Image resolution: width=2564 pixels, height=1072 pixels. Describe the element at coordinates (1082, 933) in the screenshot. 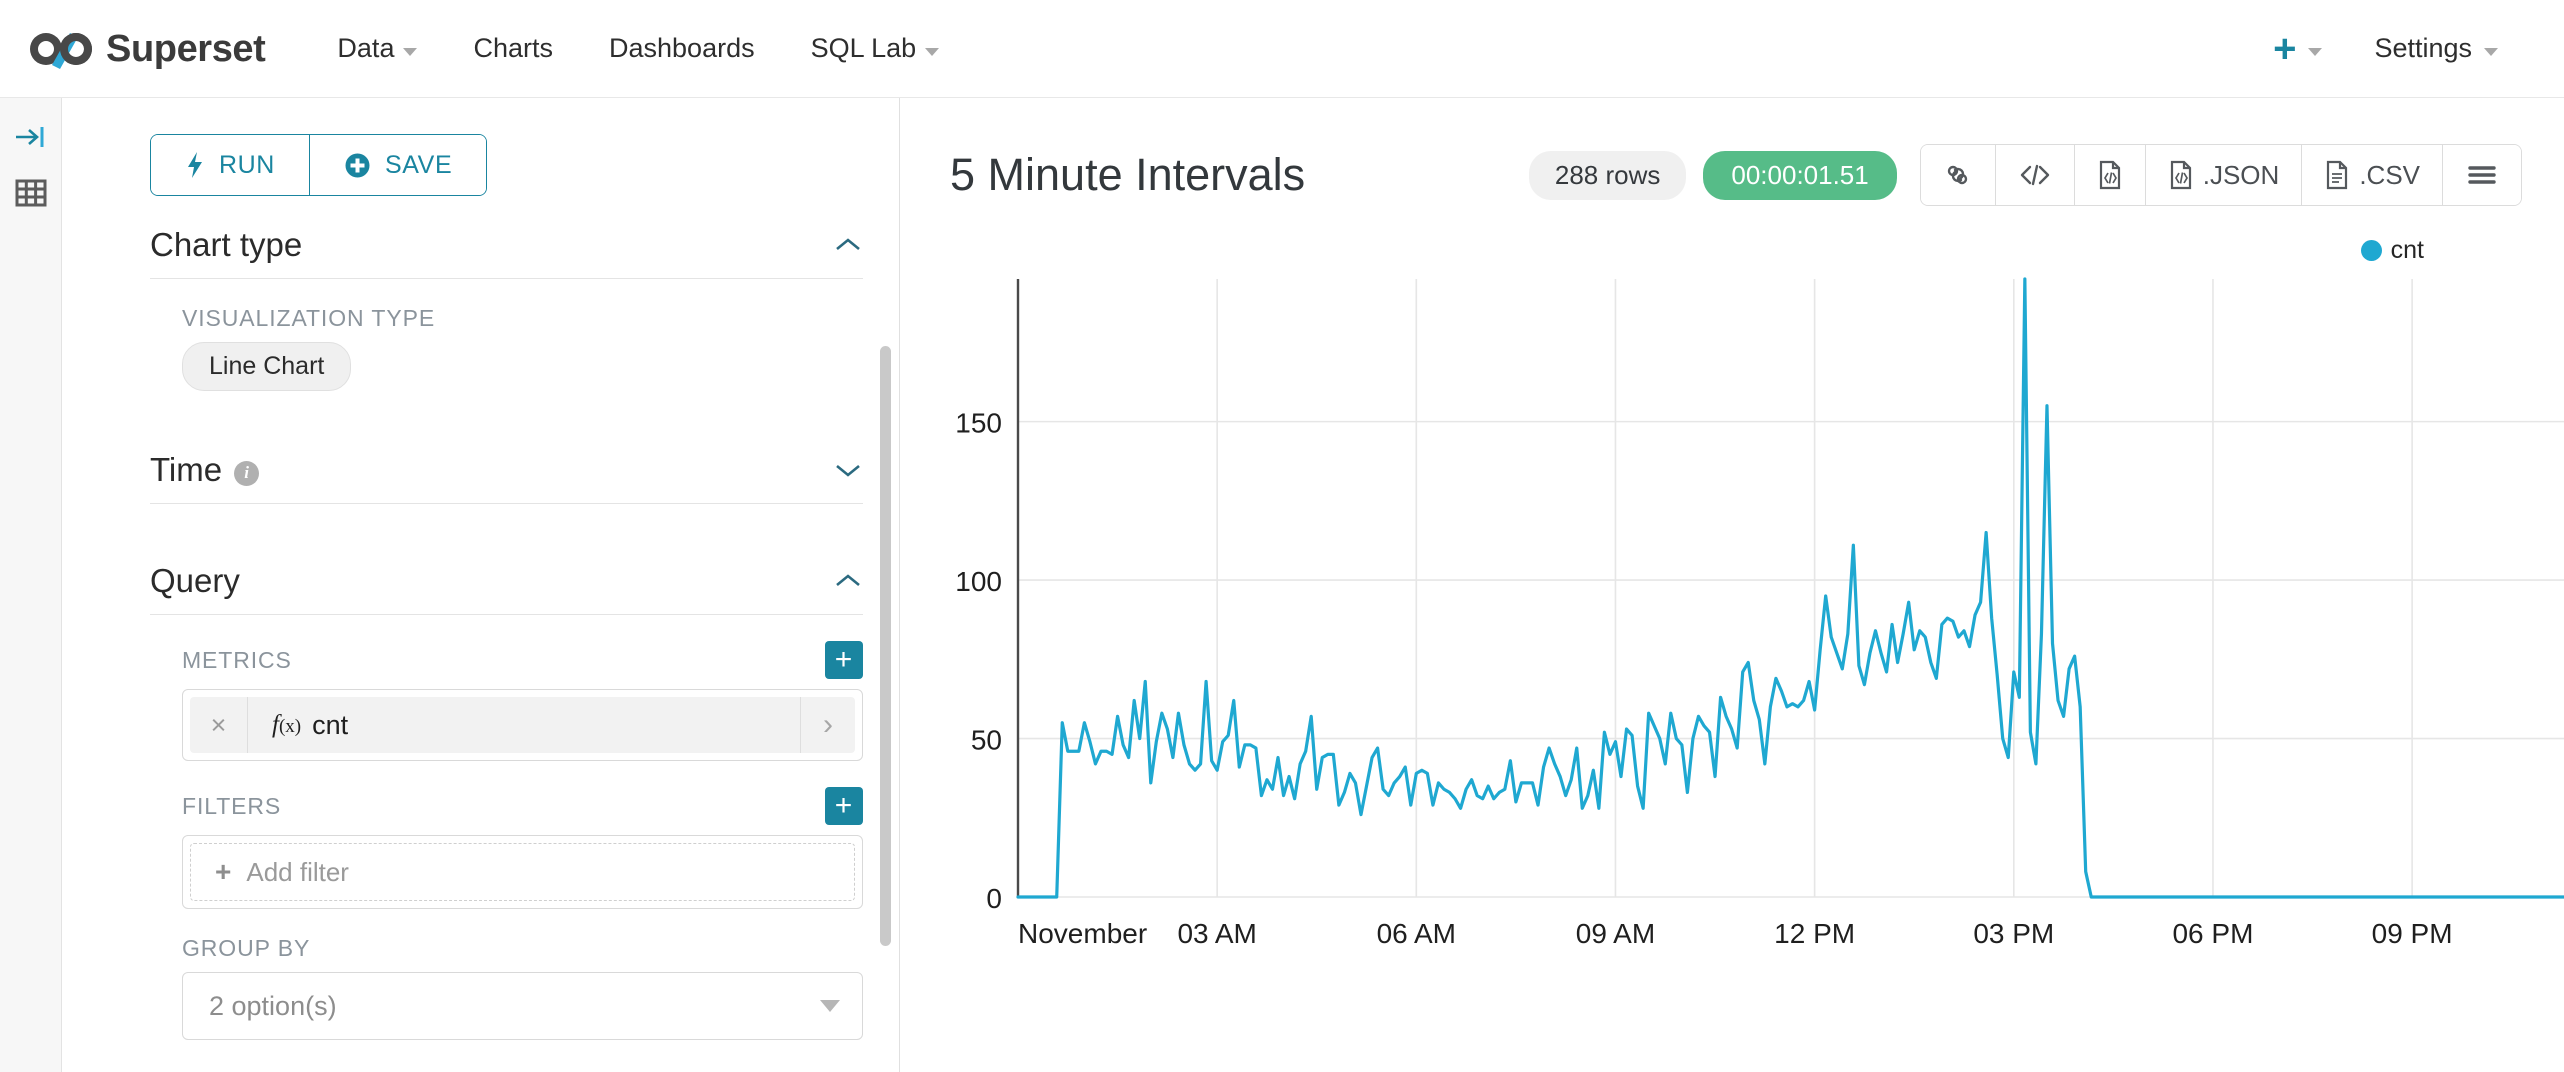

I see `svg-text: November` at that location.